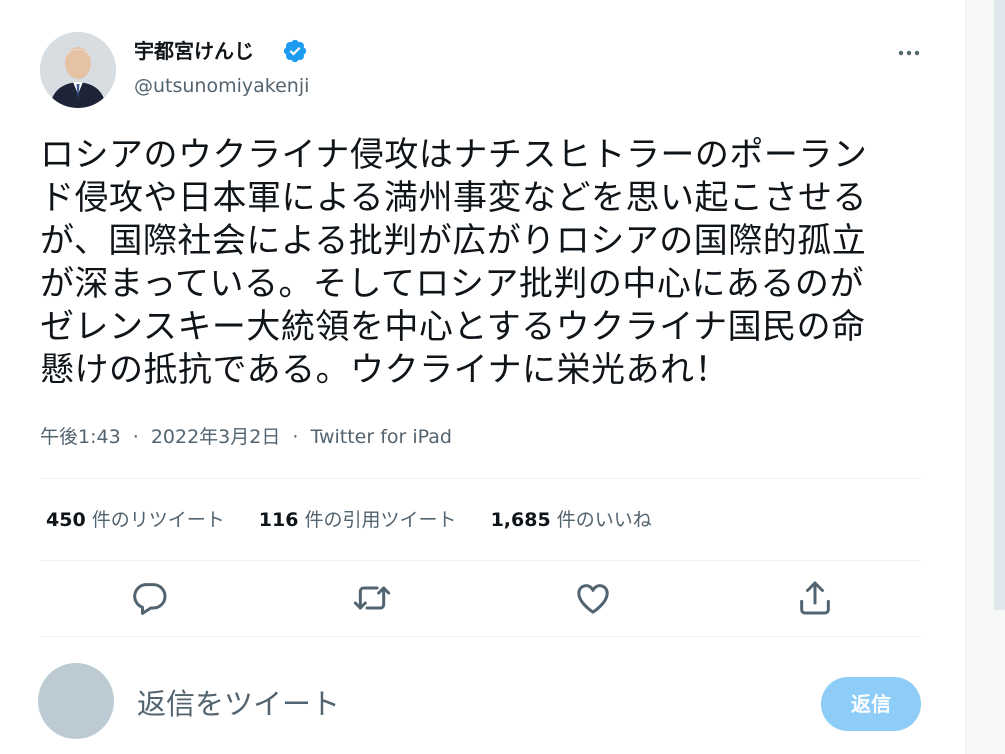  I want to click on tweet-source: Twitter for iPad, so click(380, 437).